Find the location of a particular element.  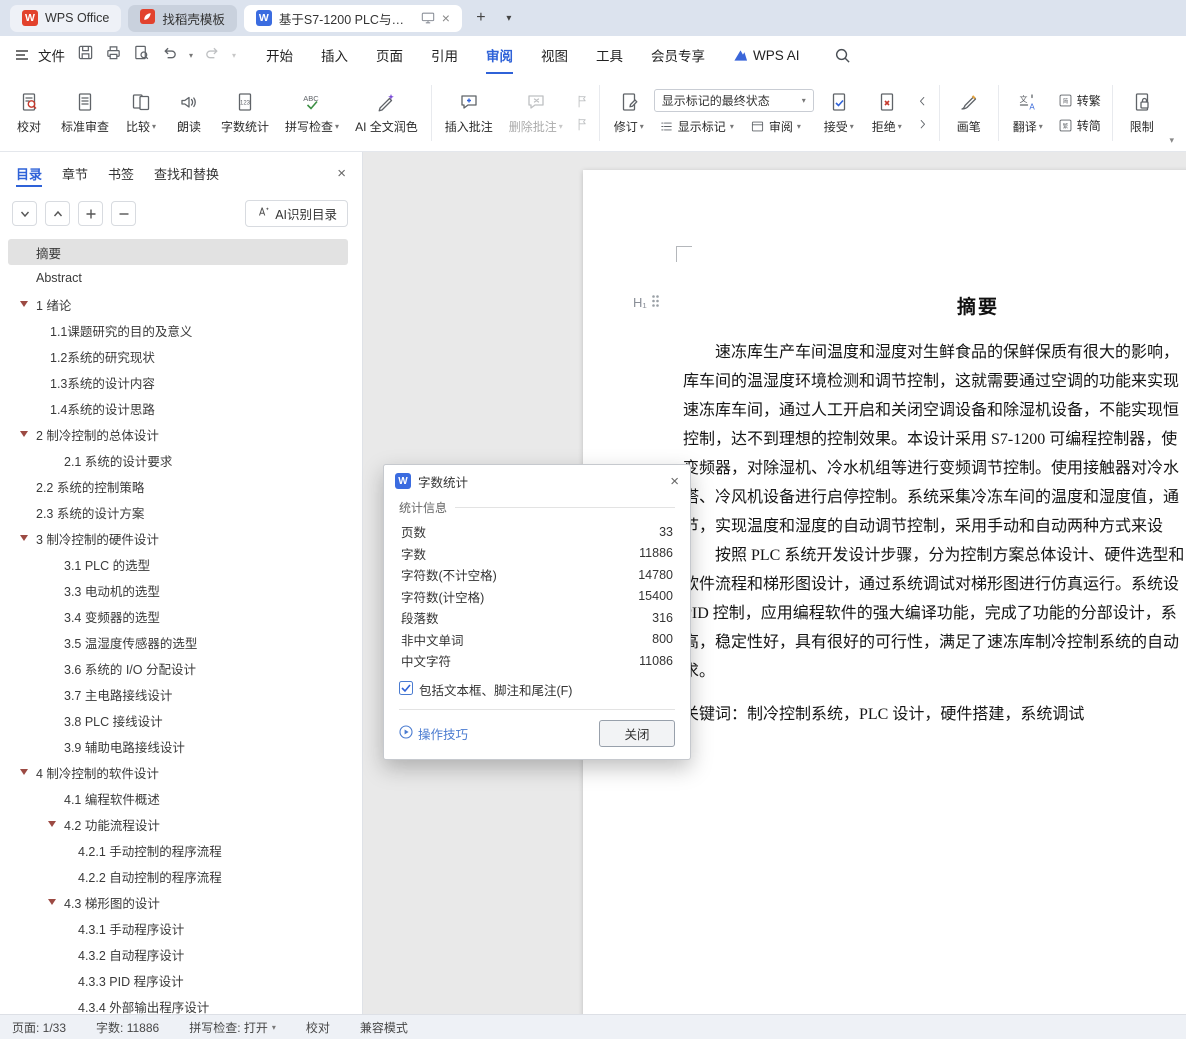

toc-item: 3.3 电动机的选型 is located at coordinates (178, 590).